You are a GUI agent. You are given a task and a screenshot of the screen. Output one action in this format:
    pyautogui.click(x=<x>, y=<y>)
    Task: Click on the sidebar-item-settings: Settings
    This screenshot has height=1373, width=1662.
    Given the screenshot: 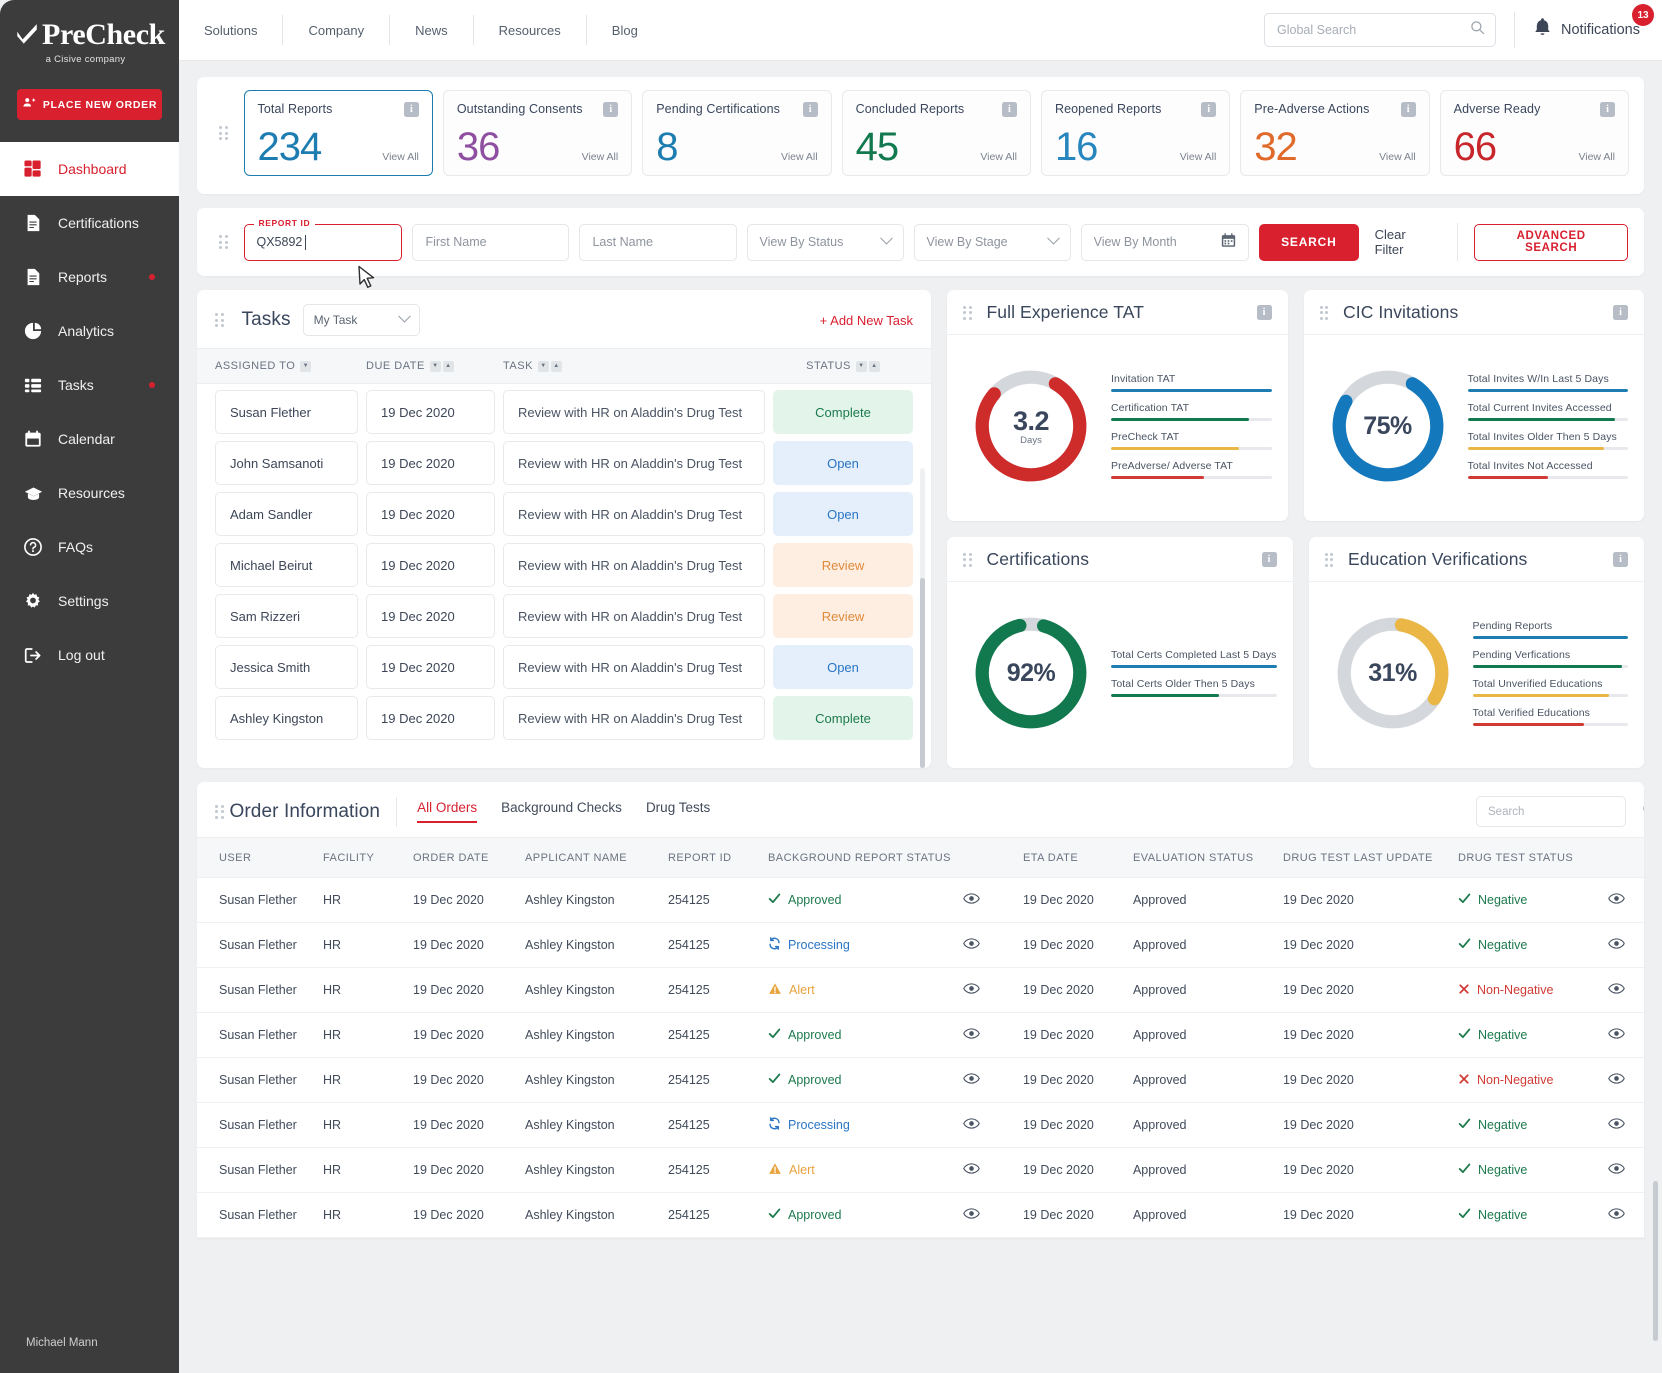 What is the action you would take?
    pyautogui.click(x=89, y=601)
    